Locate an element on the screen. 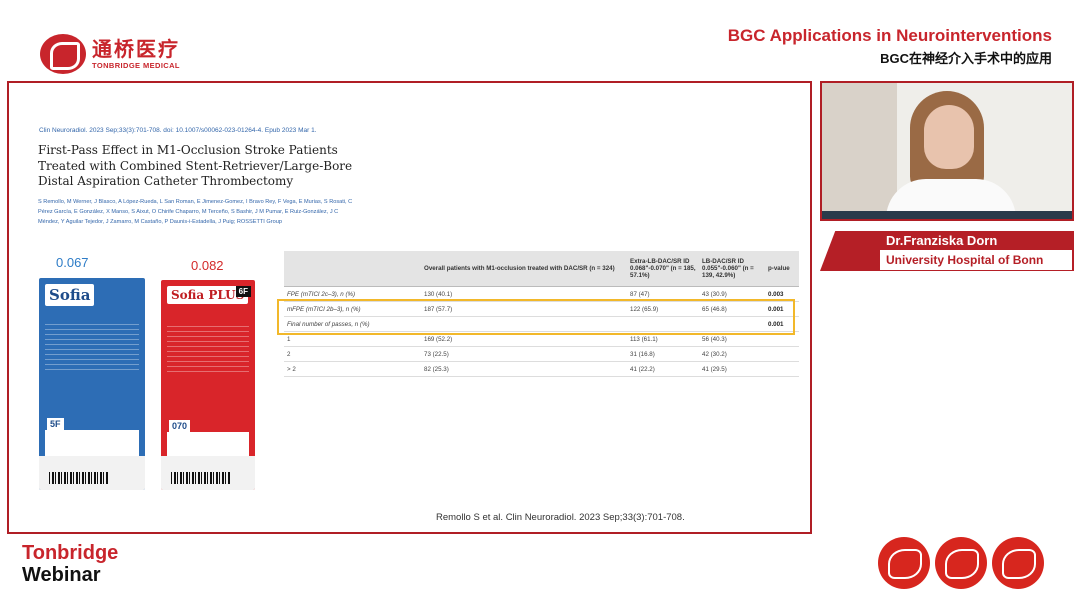  table-cell: 41 (29.5) is located at coordinates (714, 369).